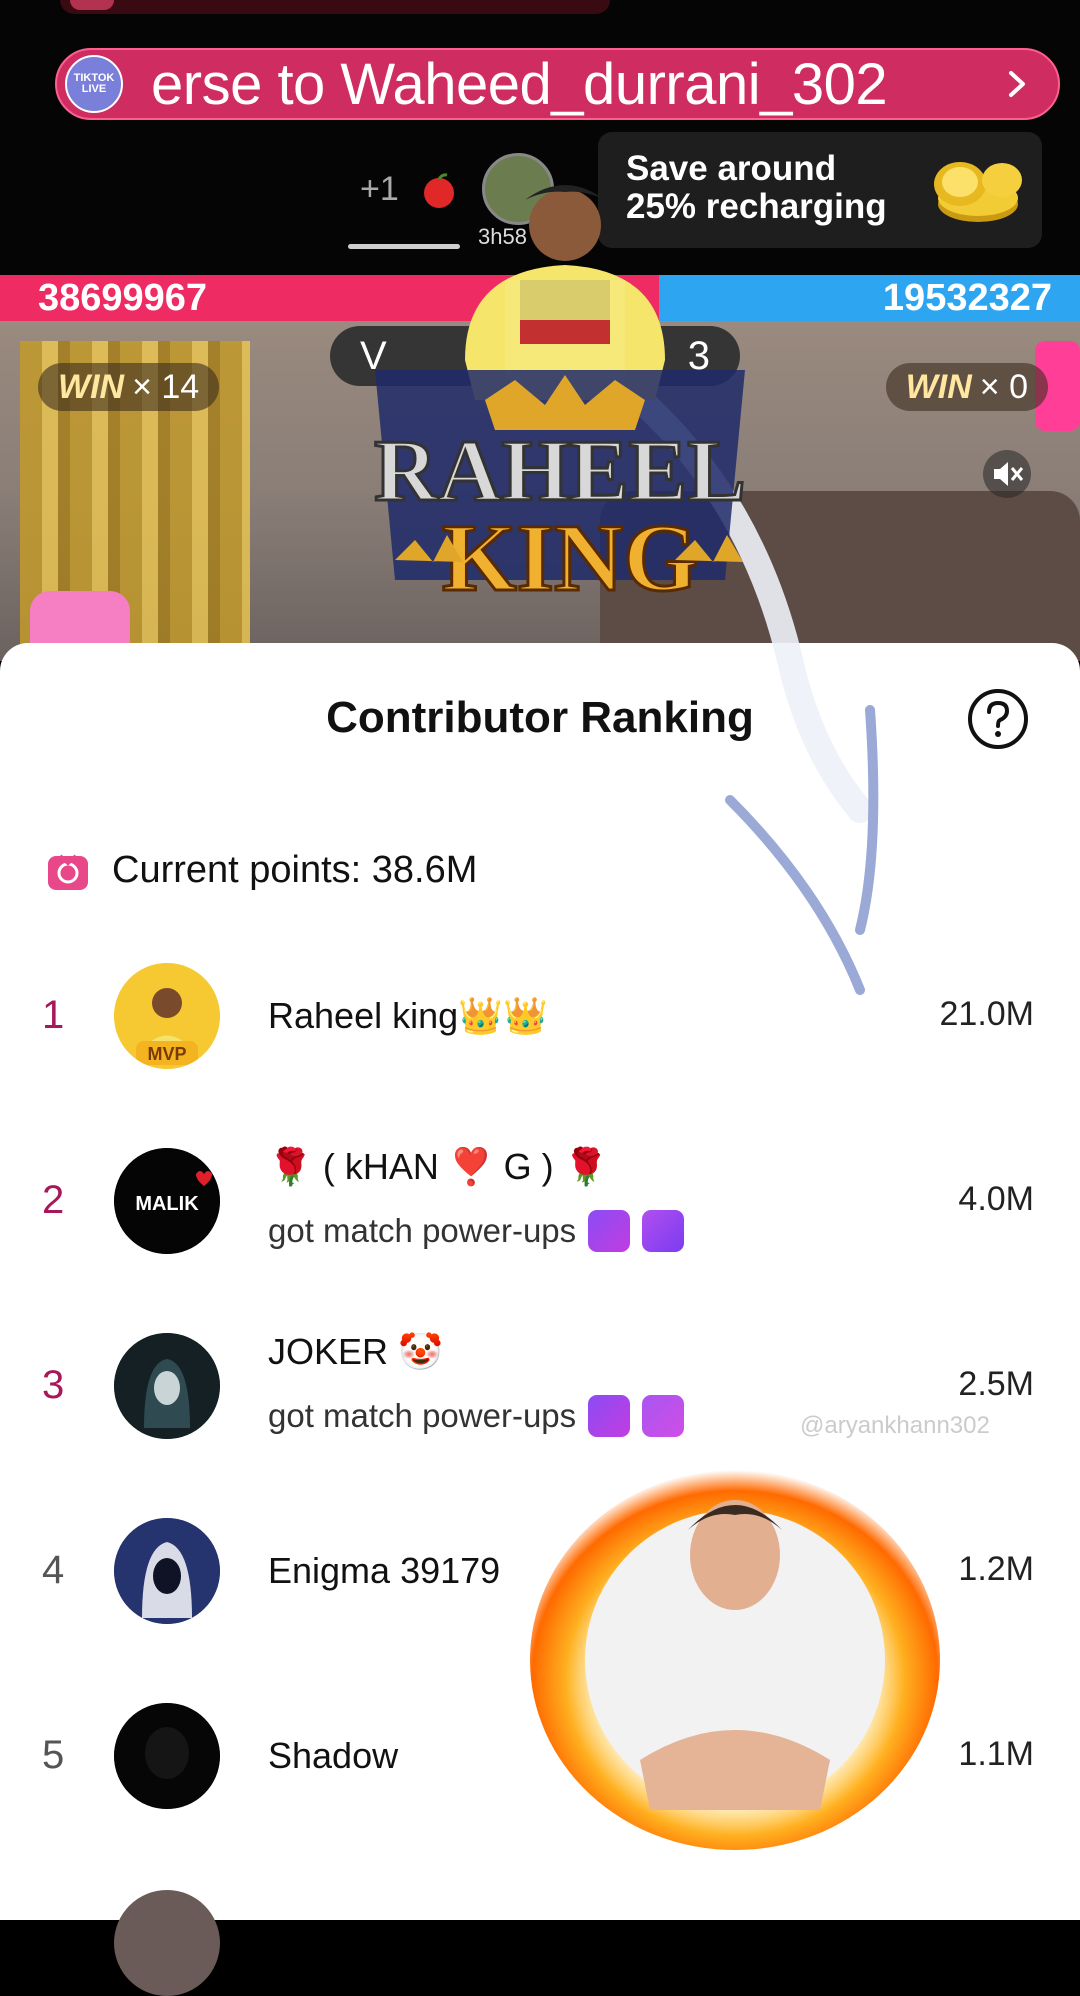 Image resolution: width=1080 pixels, height=1996 pixels. What do you see at coordinates (996, 1384) in the screenshot?
I see `user-score: 2.5M` at bounding box center [996, 1384].